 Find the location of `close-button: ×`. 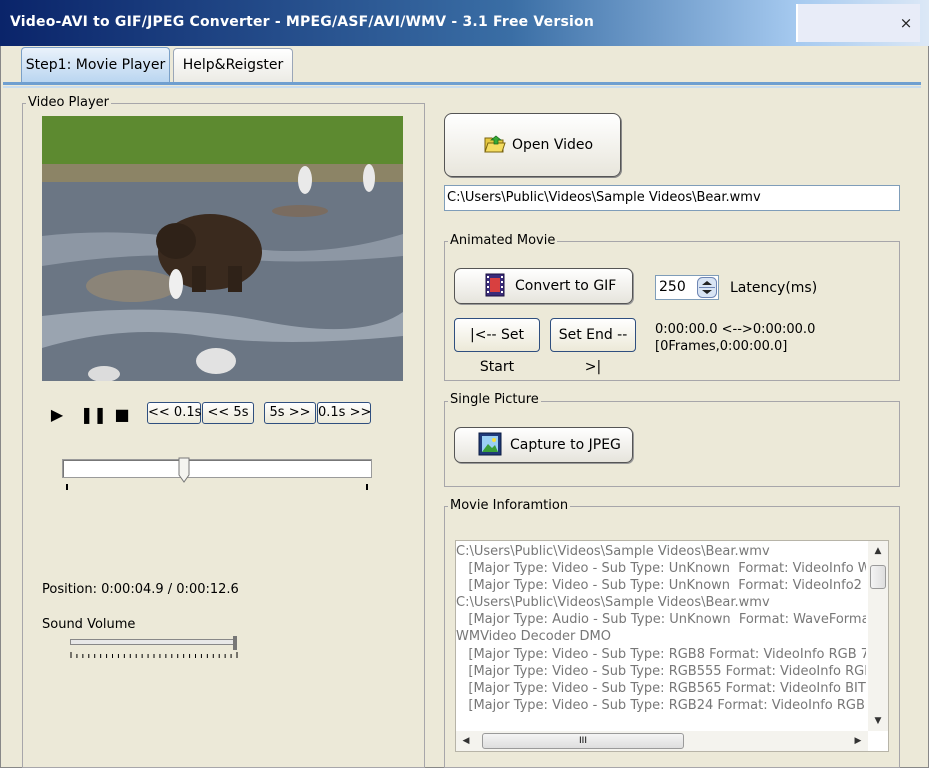

close-button: × is located at coordinates (906, 23).